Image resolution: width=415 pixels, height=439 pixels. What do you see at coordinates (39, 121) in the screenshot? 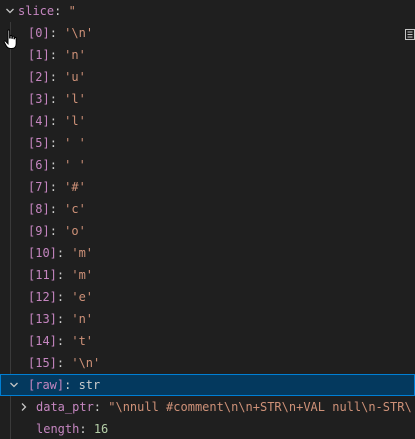
I see `item-index: [4]` at bounding box center [39, 121].